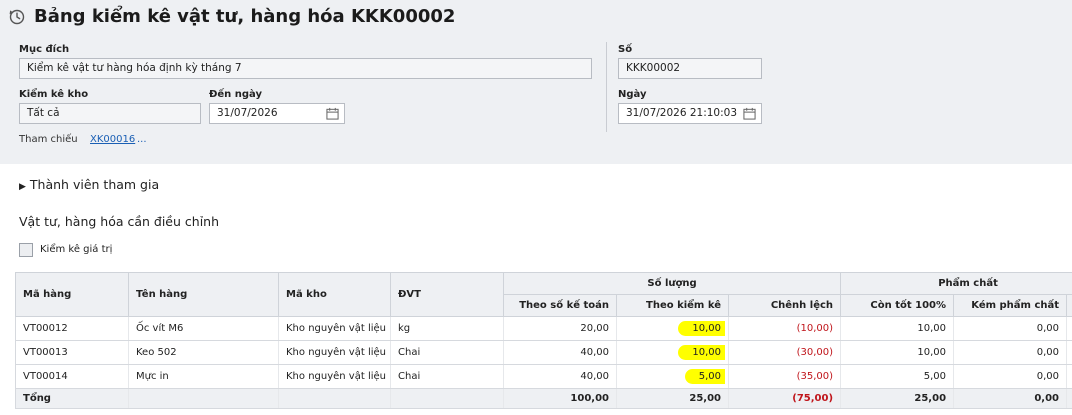 The height and width of the screenshot is (415, 1072). What do you see at coordinates (247, 113) in the screenshot?
I see `to-date-value: 31/07/2026` at bounding box center [247, 113].